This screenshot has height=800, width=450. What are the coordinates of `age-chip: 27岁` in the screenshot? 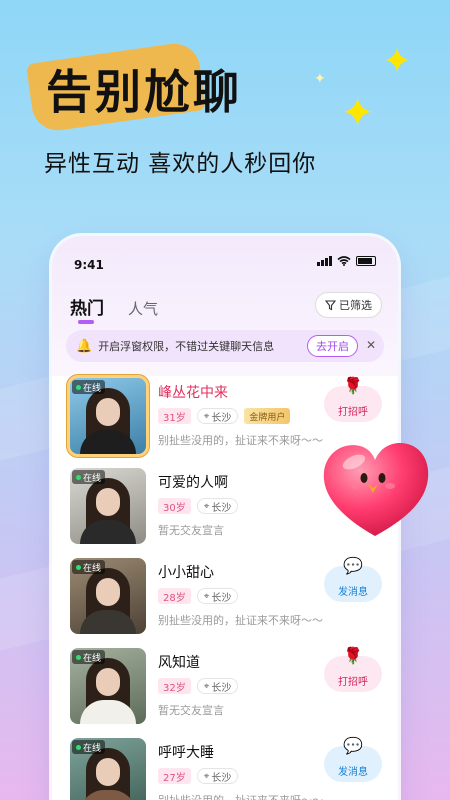 It's located at (174, 776).